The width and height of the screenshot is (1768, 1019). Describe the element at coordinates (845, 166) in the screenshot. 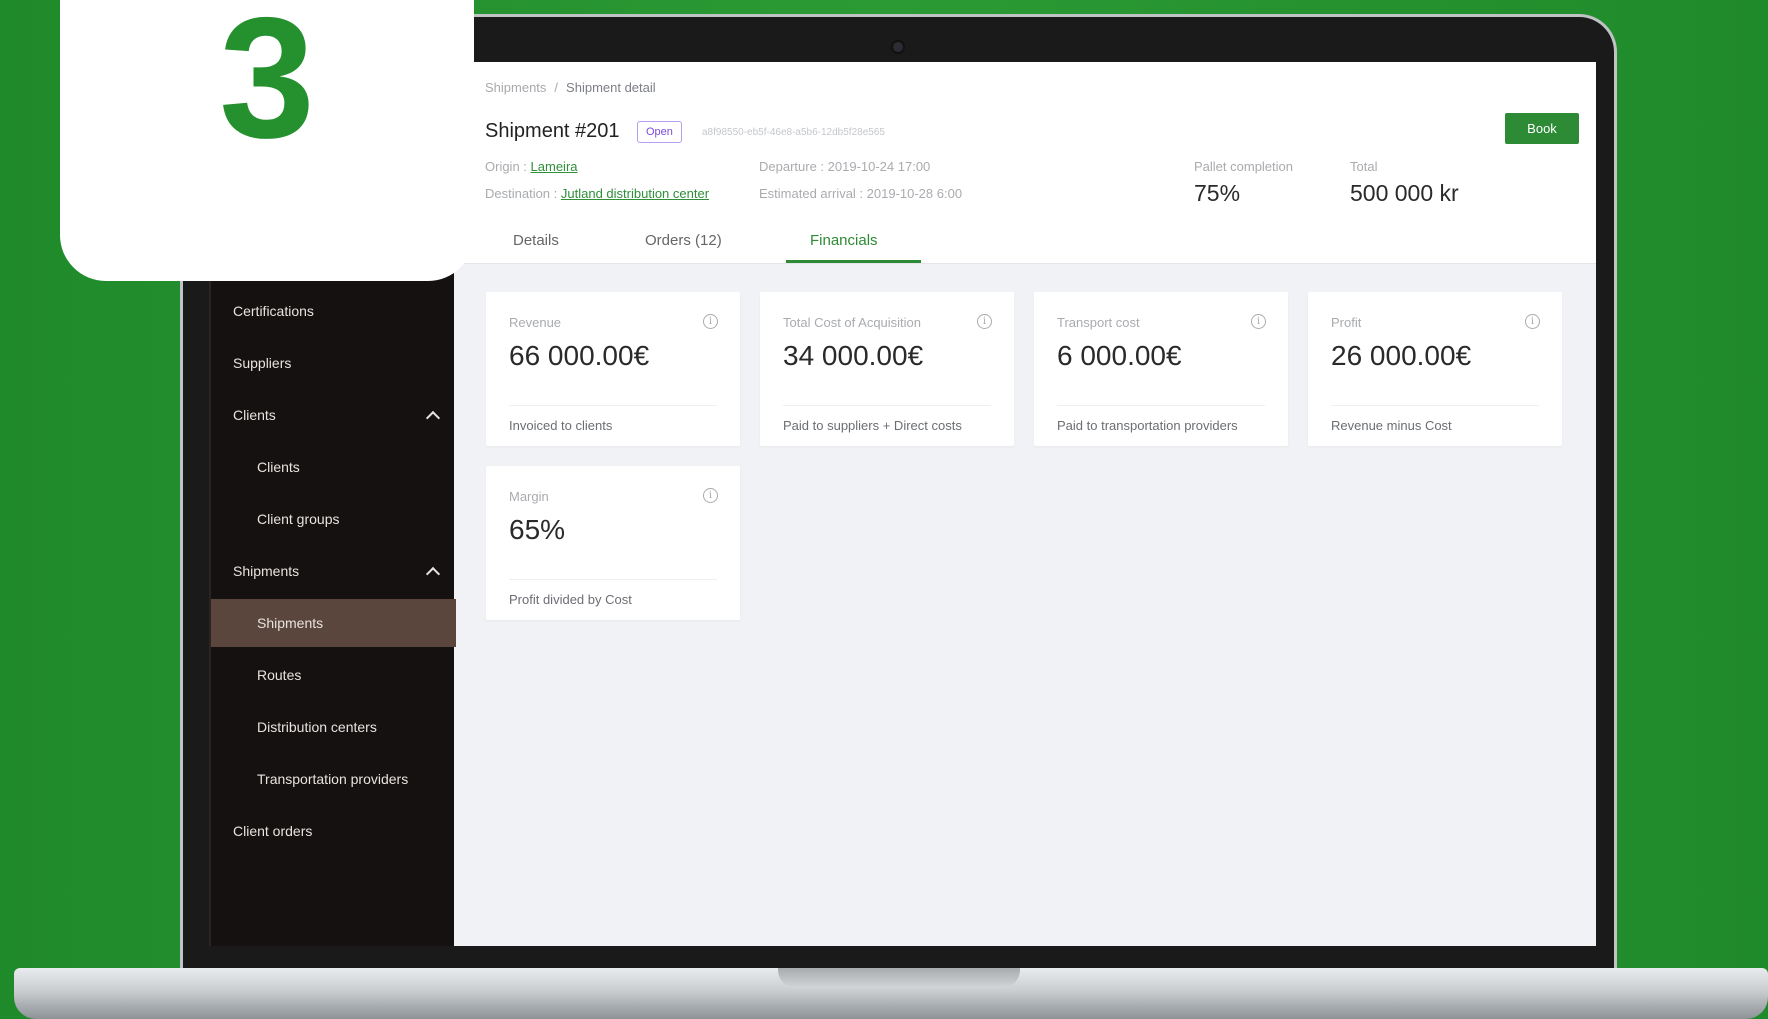

I see `departure-text: Departure : 2019-10-24 17:00` at that location.